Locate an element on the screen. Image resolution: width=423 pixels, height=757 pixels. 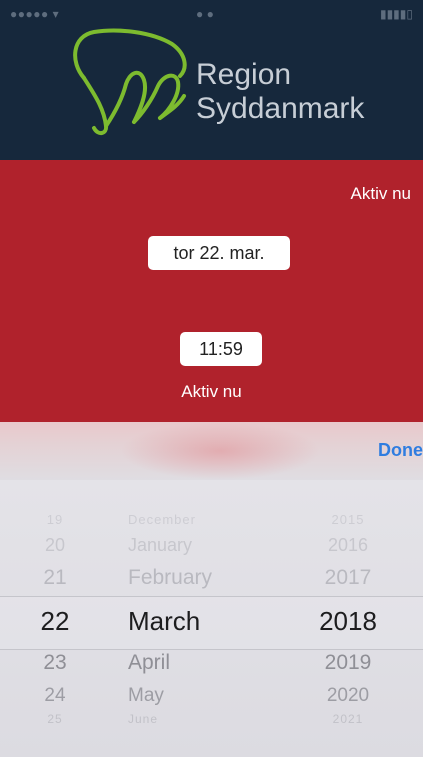
brand-line-1: Region is located at coordinates (244, 74).